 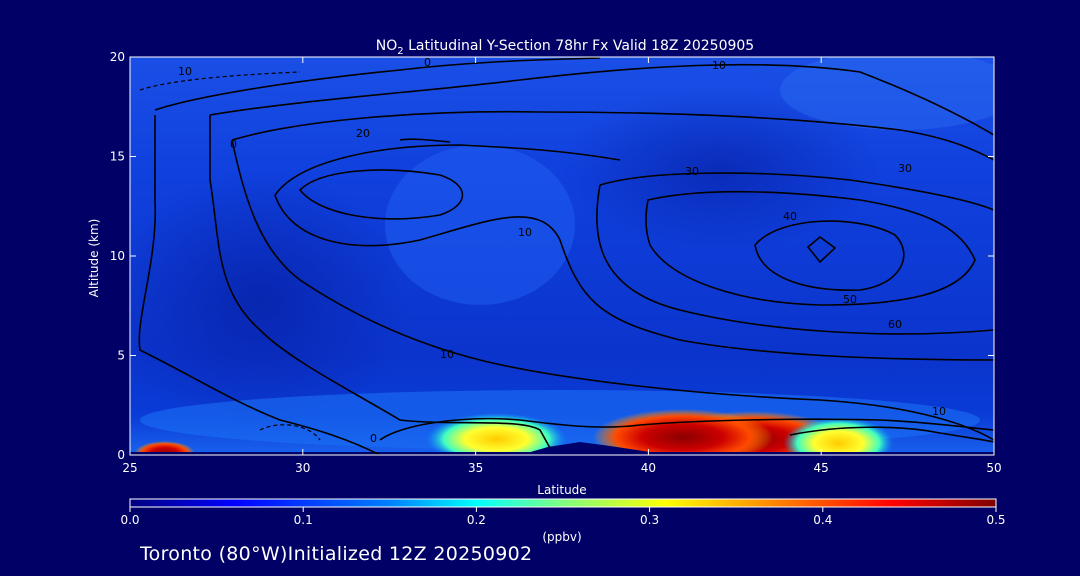 I want to click on colorbar-tick-label: 0.3, so click(x=649, y=520).